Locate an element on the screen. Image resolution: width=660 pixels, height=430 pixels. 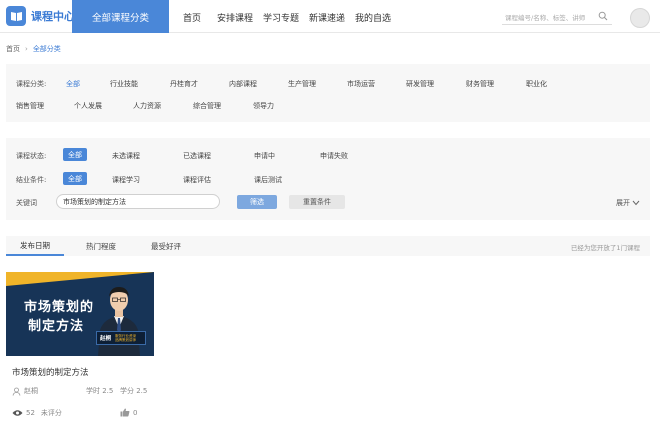
sort-tab-top-rated: 最受好评 is located at coordinates (166, 246).